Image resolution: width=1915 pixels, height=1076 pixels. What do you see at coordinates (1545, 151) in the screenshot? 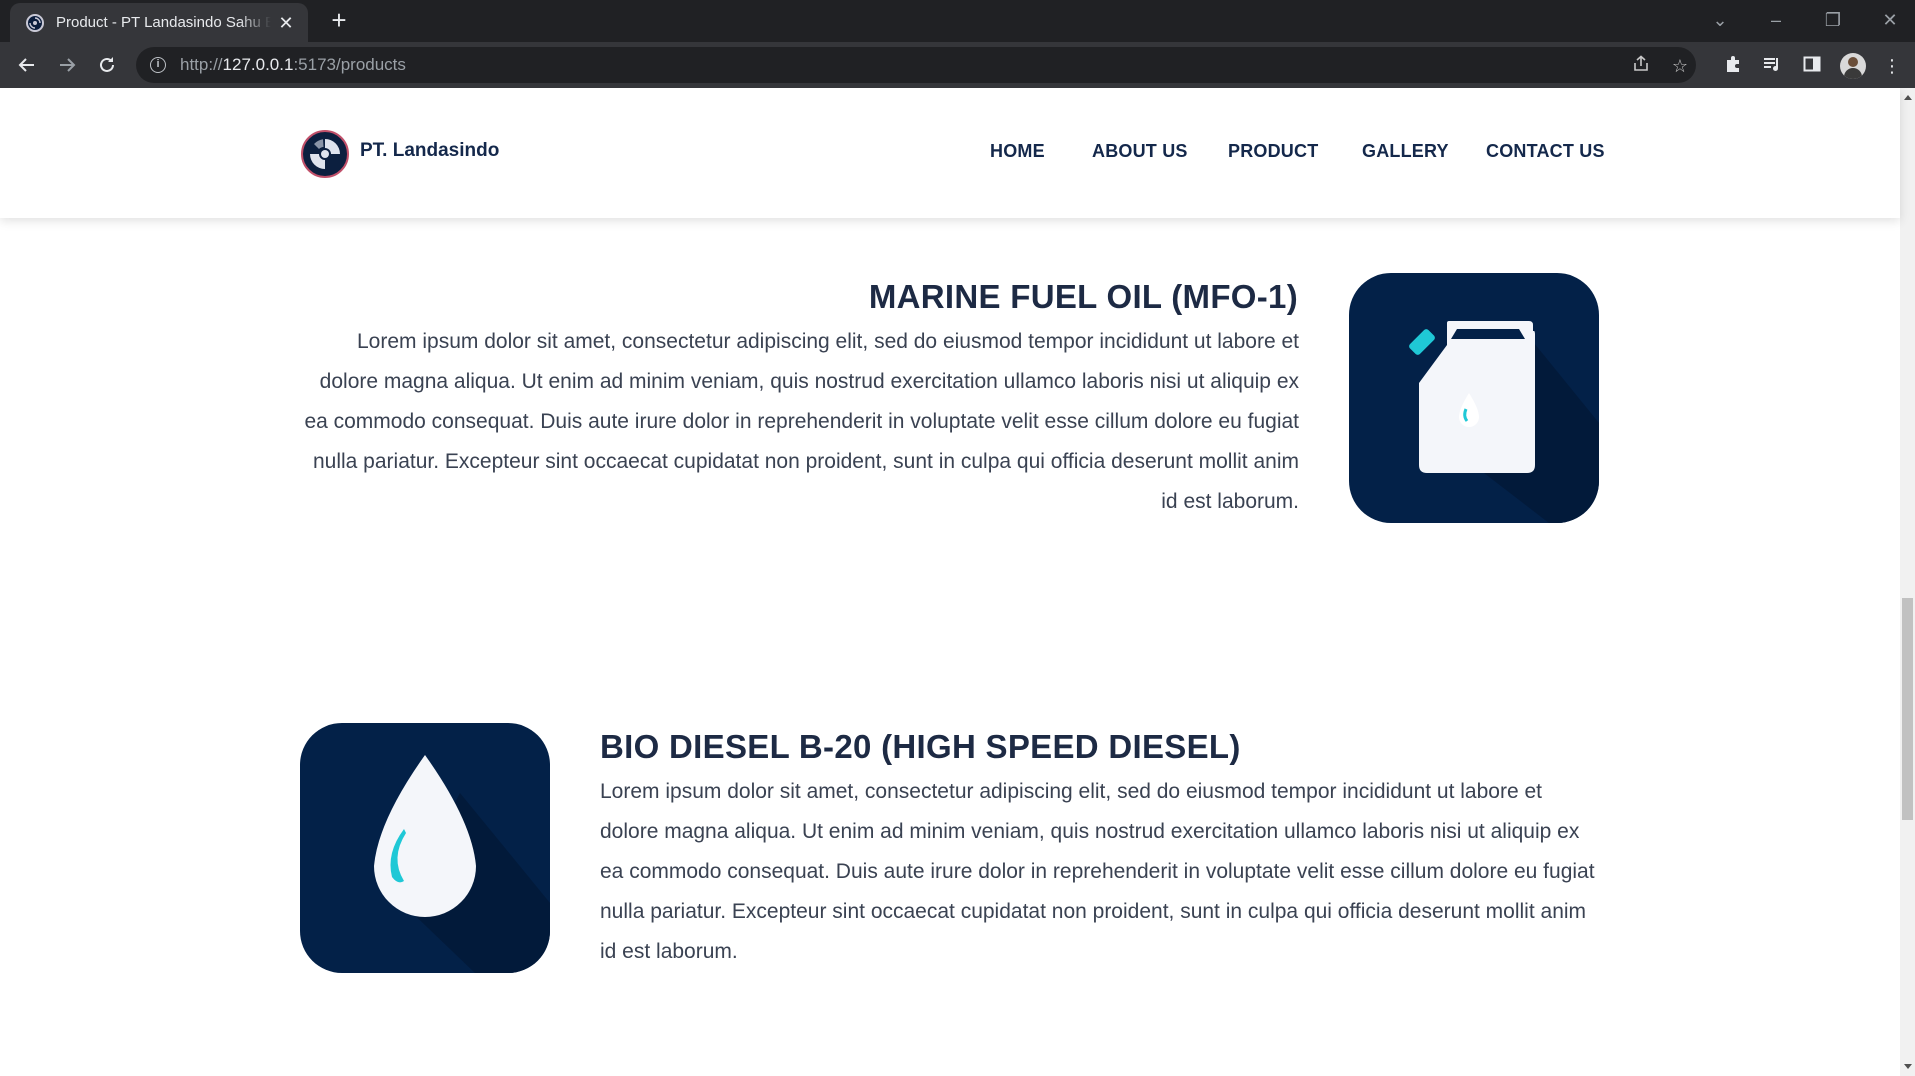
I see `nav-contact-us: CONTACT US` at bounding box center [1545, 151].